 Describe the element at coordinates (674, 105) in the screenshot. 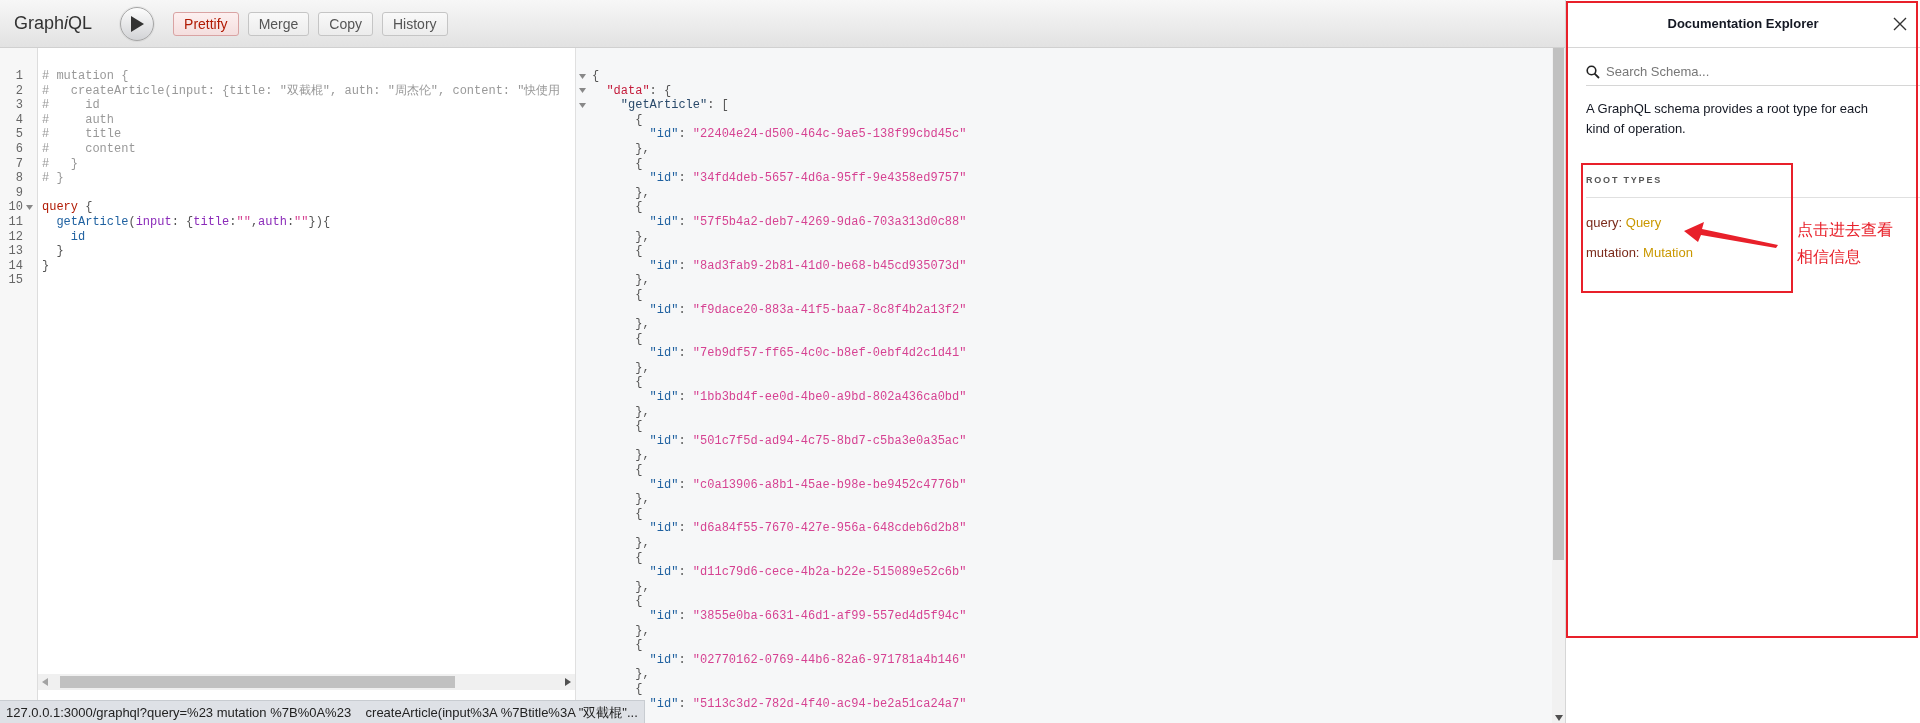

I see `code-line: "getArticle": [` at that location.